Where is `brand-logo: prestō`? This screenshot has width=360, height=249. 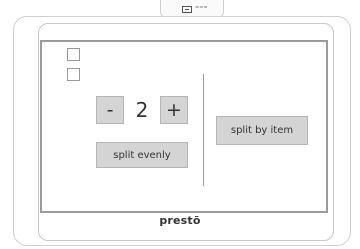 brand-logo: prestō is located at coordinates (180, 220).